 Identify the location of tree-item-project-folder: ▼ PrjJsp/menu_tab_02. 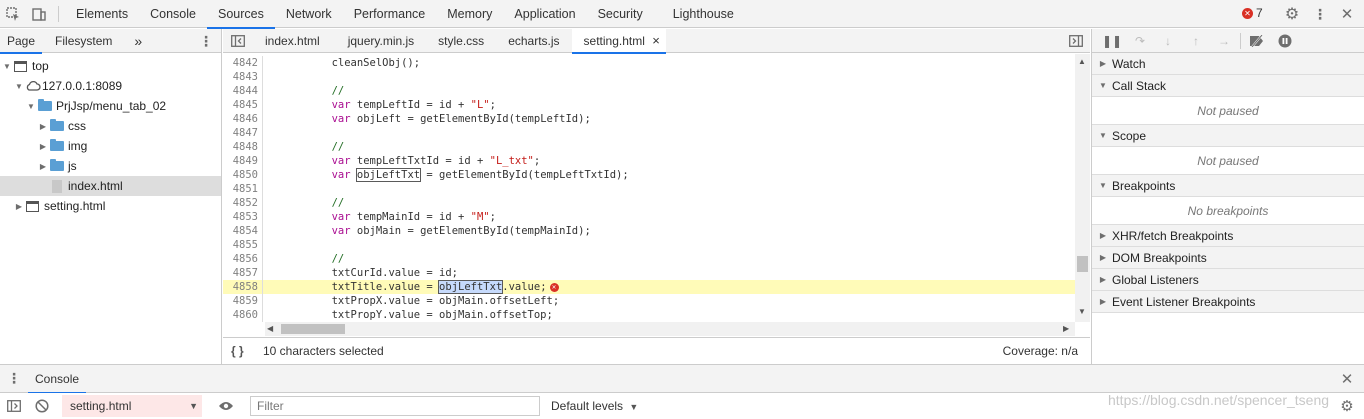
(110, 106).